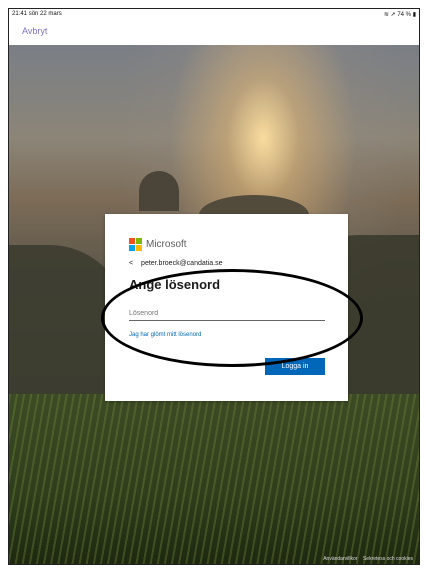 The height and width of the screenshot is (571, 426). Describe the element at coordinates (45, 14) in the screenshot. I see `status-date: sön 22 mars` at that location.